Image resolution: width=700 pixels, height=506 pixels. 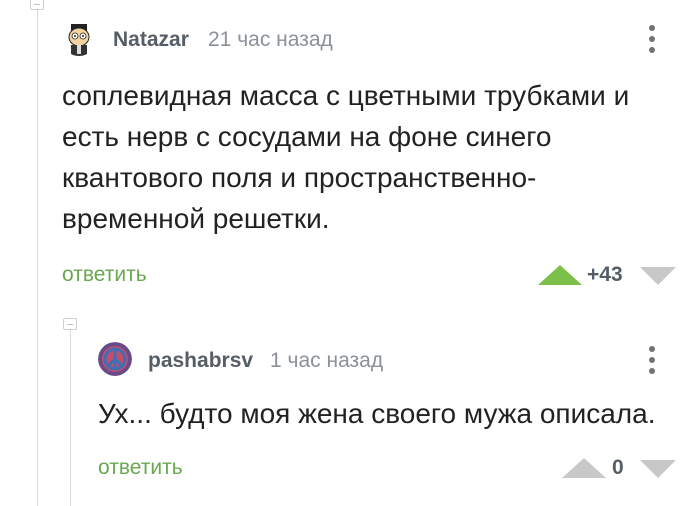 What do you see at coordinates (196, 218) in the screenshot?
I see `comment-text-line: временной решетки.` at bounding box center [196, 218].